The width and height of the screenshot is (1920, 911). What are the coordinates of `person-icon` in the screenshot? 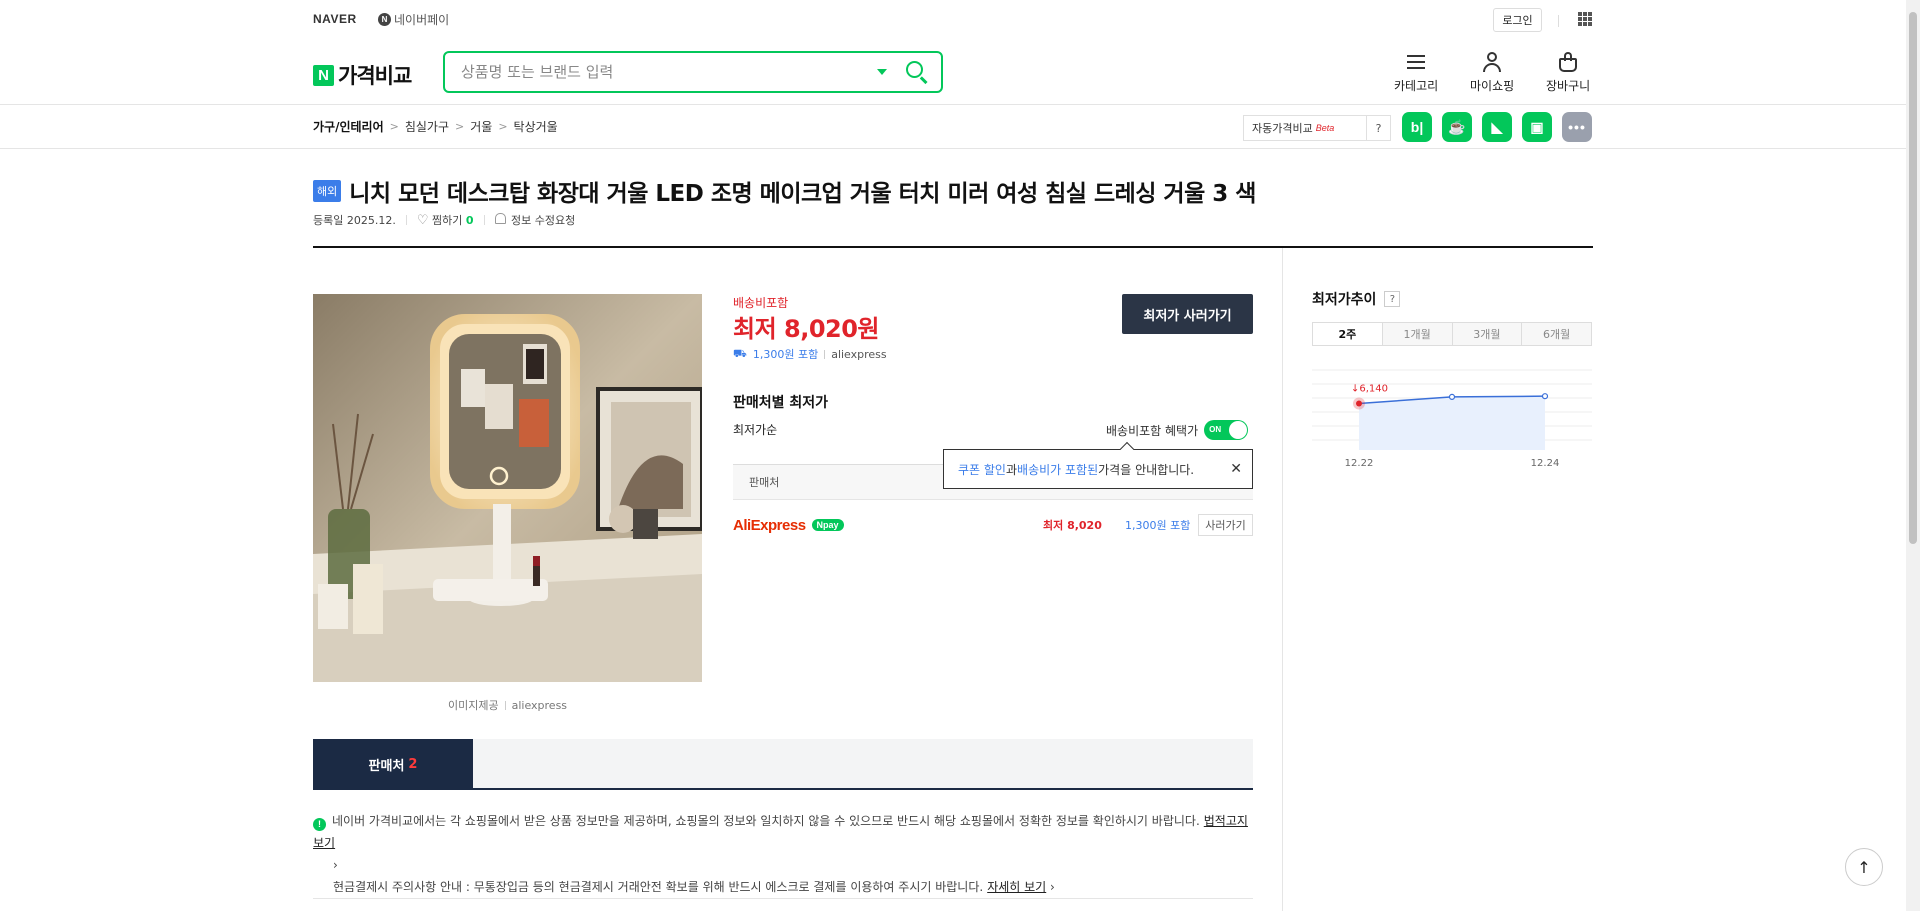 It's located at (1492, 62).